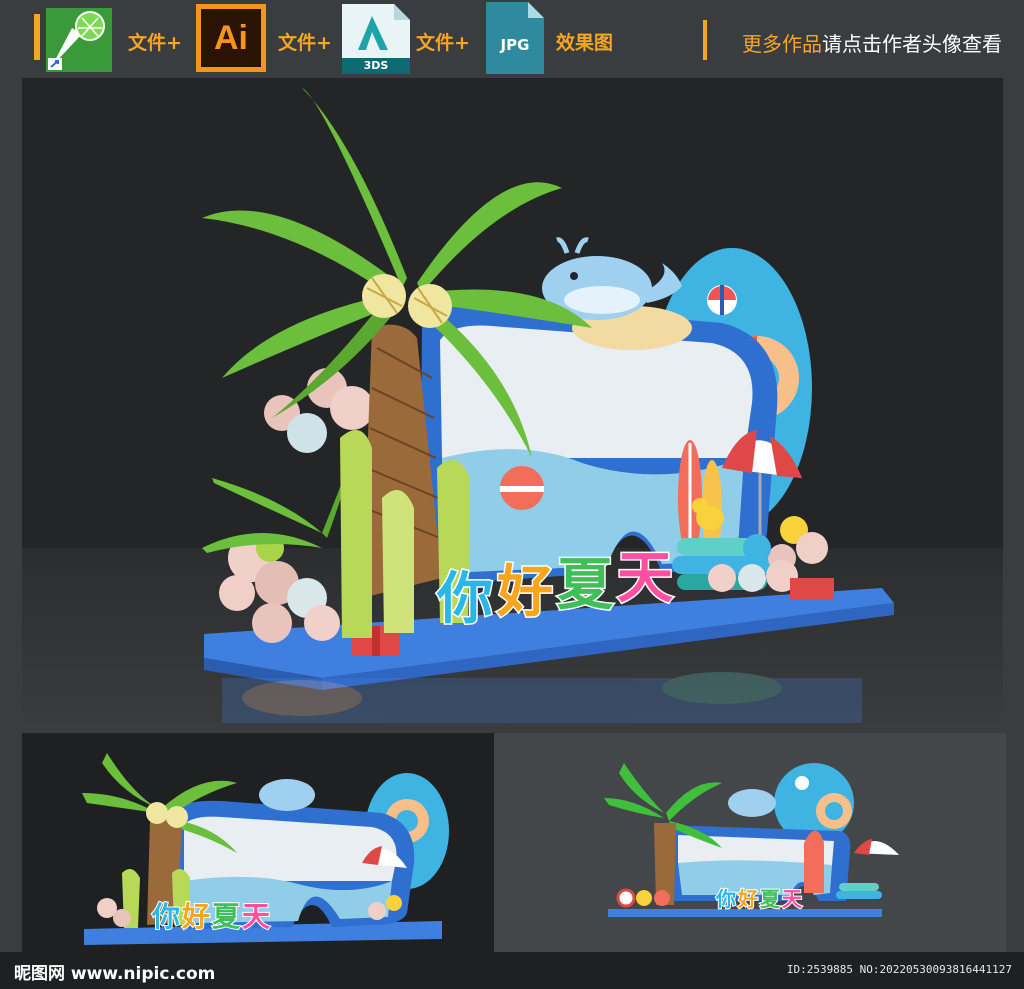 This screenshot has width=1024, height=989. I want to click on accent-bar-left, so click(37, 37).